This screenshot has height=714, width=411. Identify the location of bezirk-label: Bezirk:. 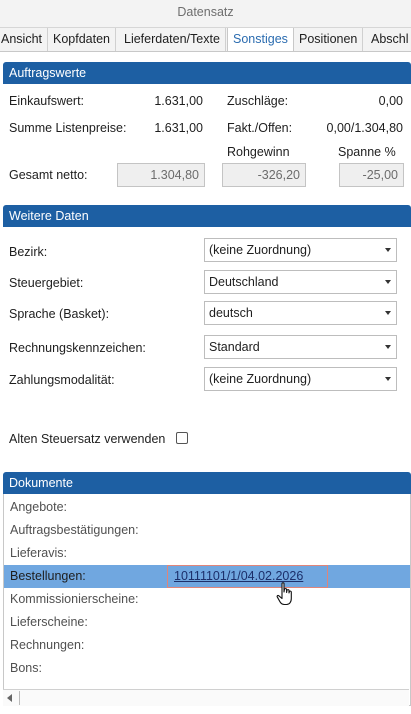
(28, 252).